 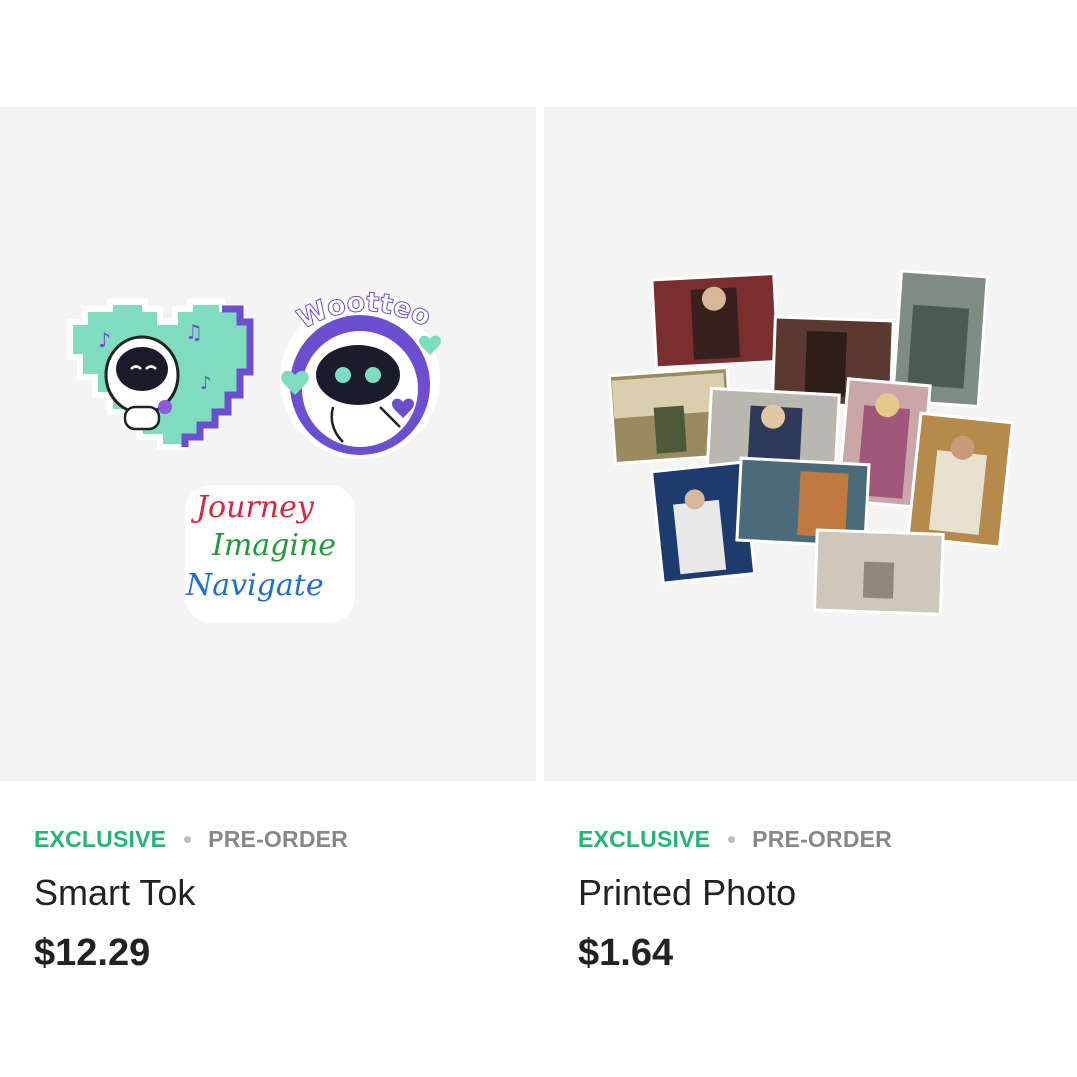 I want to click on printed-photo-collage, so click(x=811, y=442).